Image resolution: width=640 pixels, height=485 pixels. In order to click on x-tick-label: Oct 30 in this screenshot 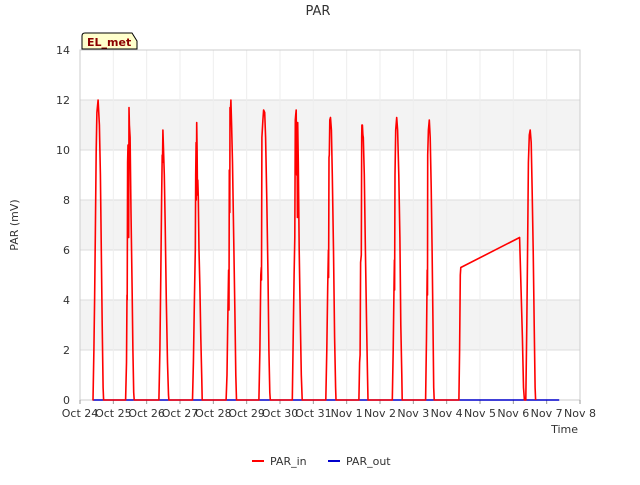, I will do `click(280, 413)`.